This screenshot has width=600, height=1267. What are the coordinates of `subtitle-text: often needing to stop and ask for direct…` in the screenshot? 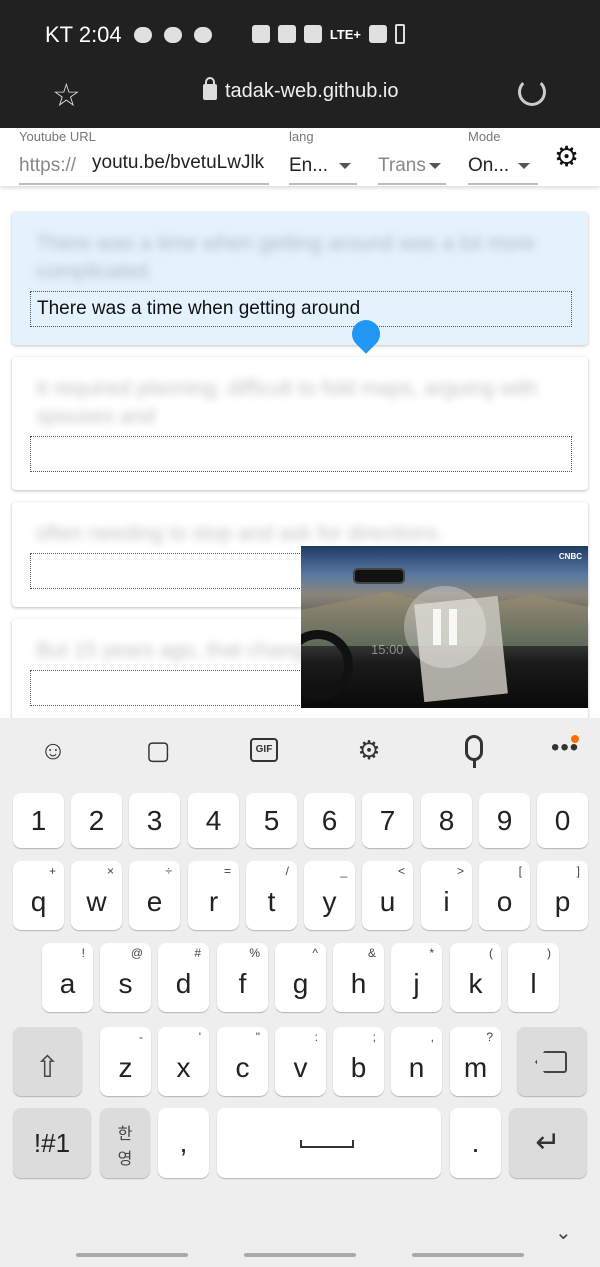 It's located at (240, 533).